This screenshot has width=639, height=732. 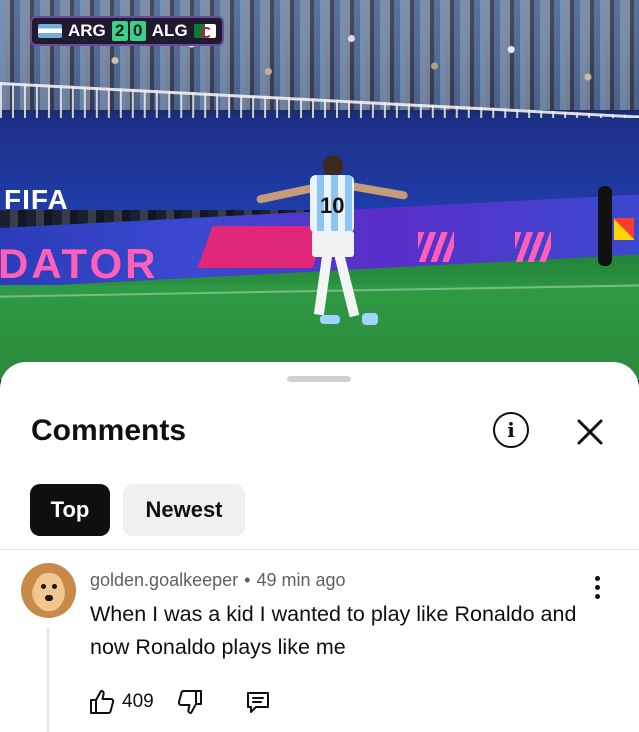 I want to click on dog-nose, so click(x=49, y=598).